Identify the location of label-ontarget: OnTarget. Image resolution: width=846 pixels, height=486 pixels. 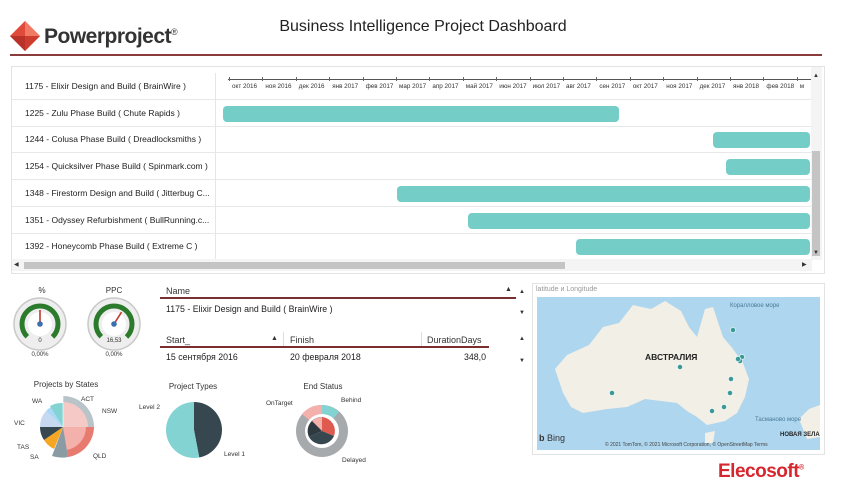
(279, 403).